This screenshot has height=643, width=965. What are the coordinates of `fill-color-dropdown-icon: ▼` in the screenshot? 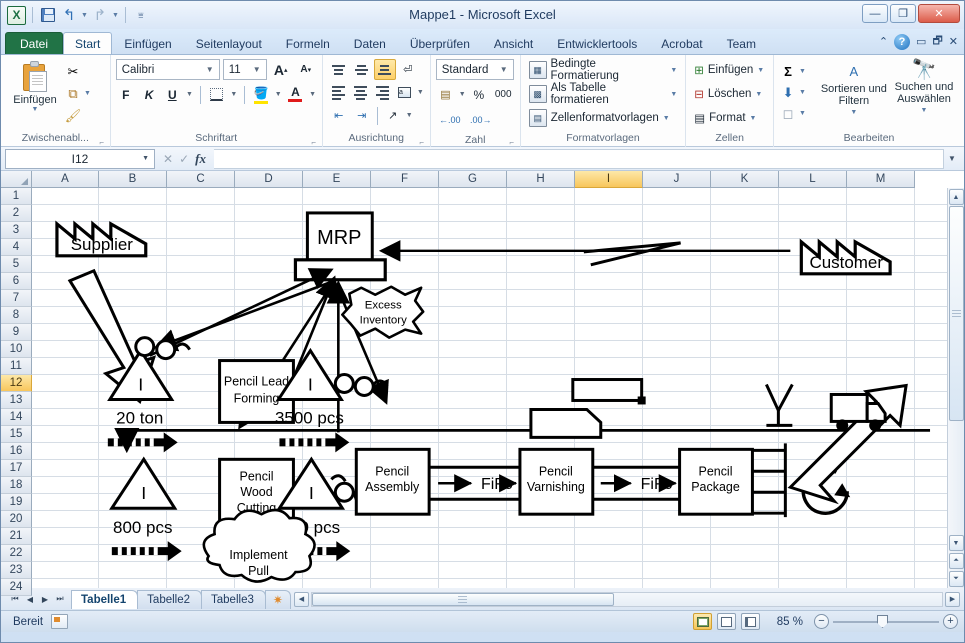 It's located at (278, 94).